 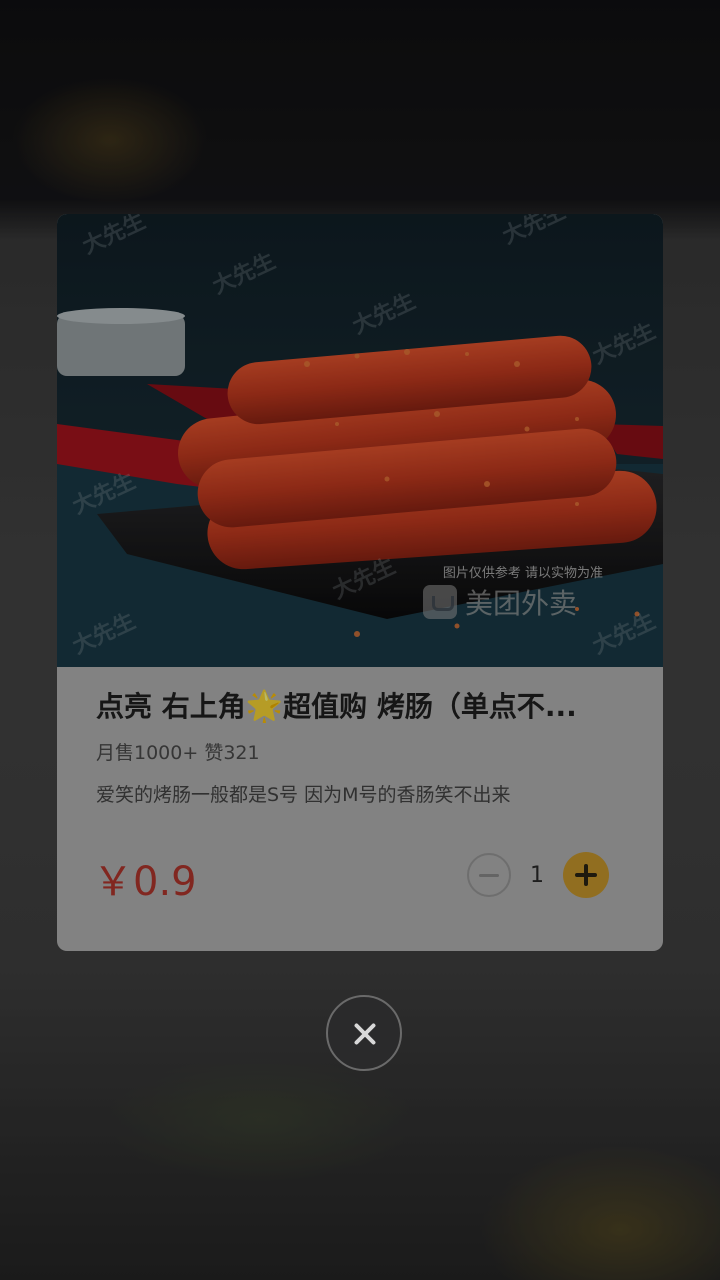 What do you see at coordinates (440, 602) in the screenshot?
I see `meituan-logo-icon` at bounding box center [440, 602].